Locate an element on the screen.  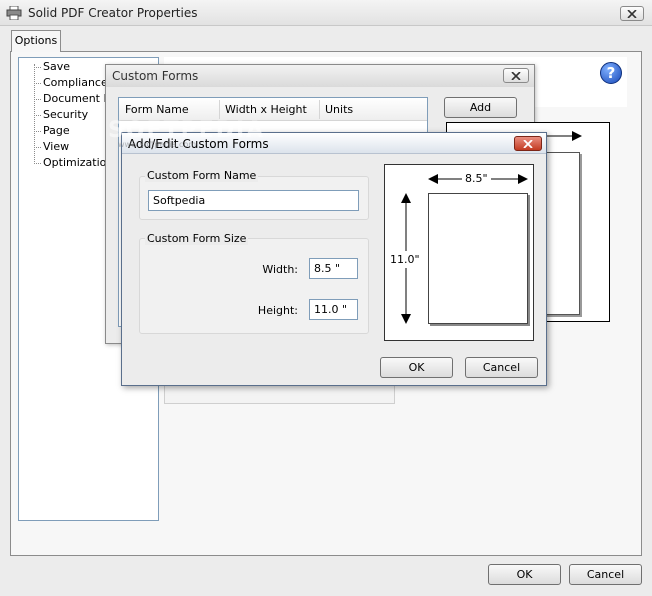
preview-height-label: 11.0" is located at coordinates (405, 259).